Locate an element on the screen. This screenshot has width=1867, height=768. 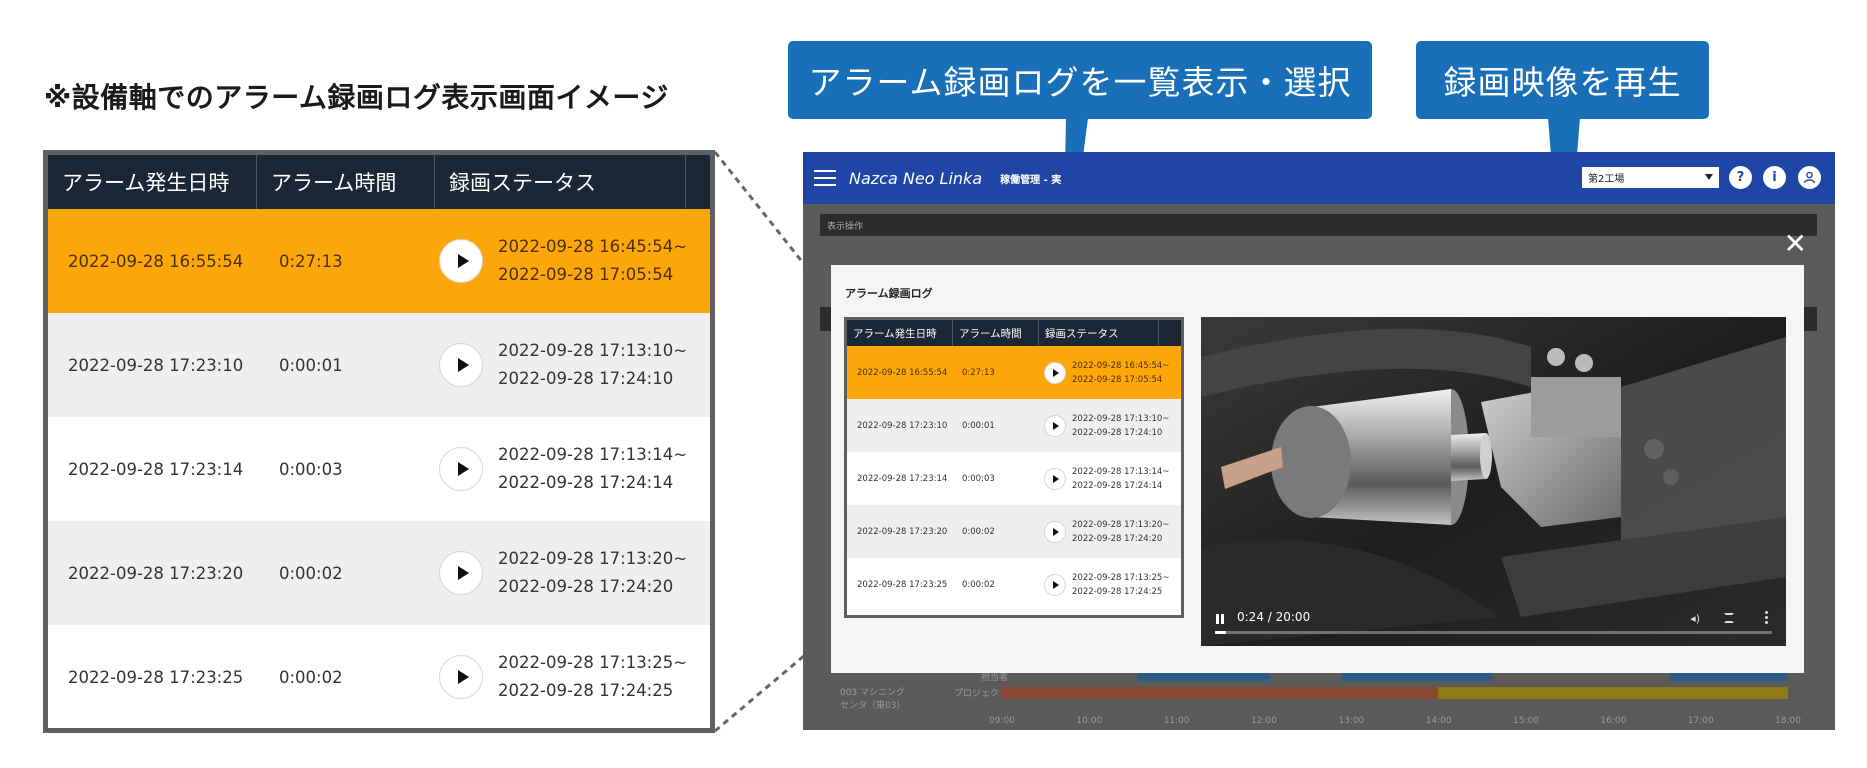
info-button: i is located at coordinates (1774, 177).